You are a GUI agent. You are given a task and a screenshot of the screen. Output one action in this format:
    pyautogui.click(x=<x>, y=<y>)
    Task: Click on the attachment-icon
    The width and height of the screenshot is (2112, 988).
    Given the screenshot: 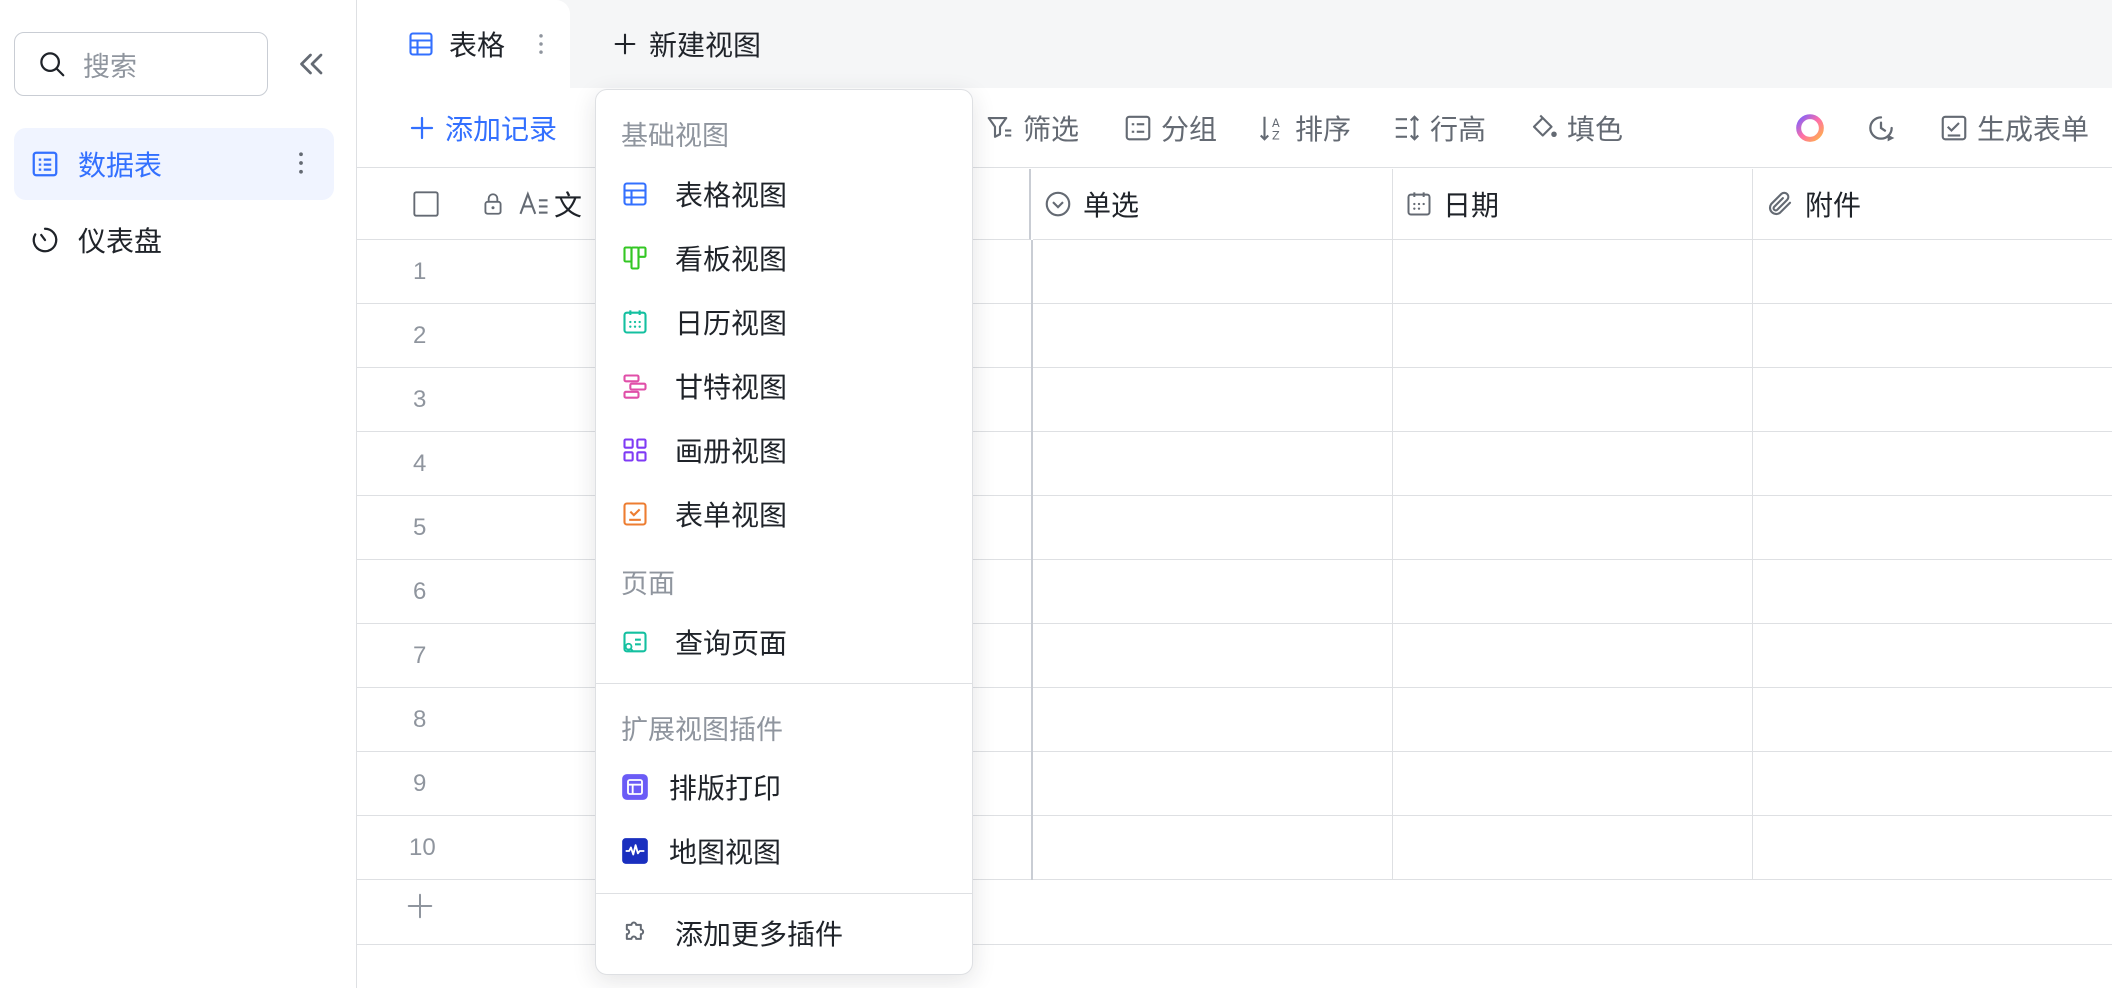 What is the action you would take?
    pyautogui.click(x=1780, y=203)
    